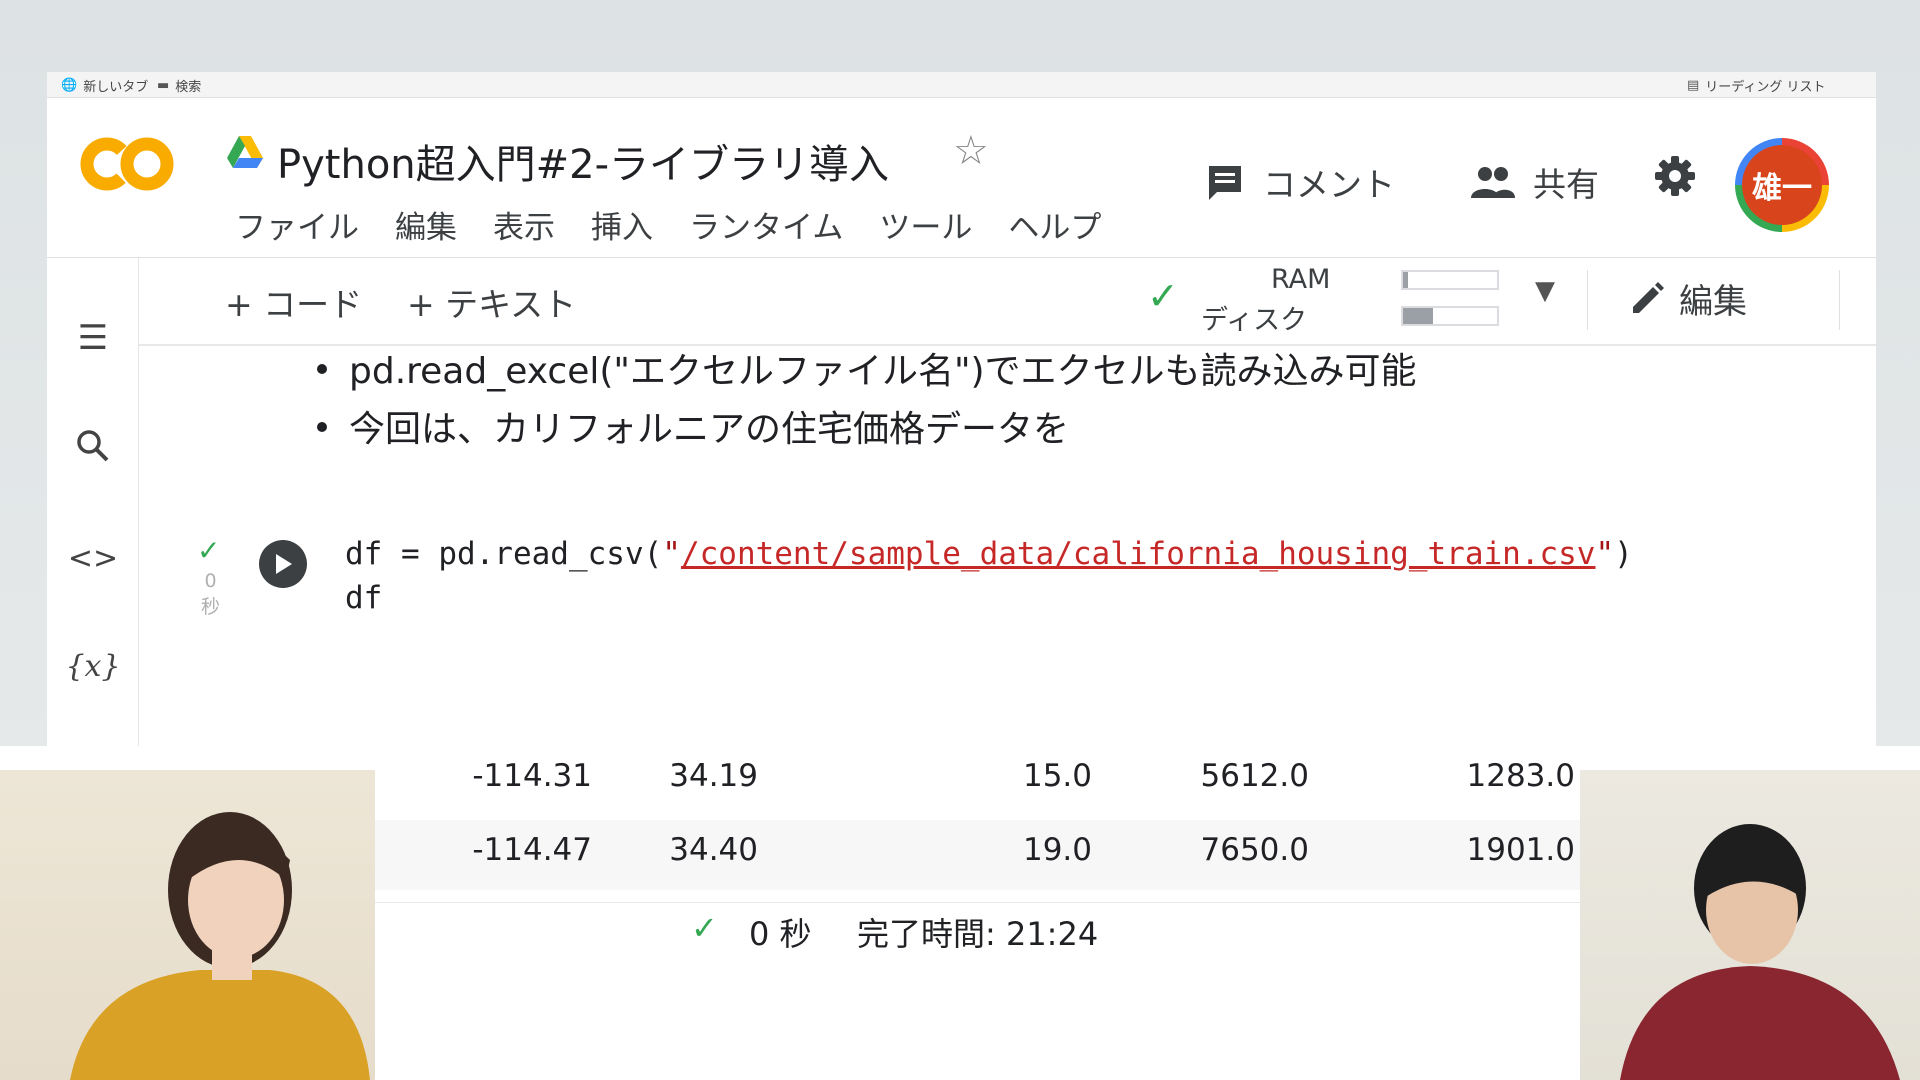 This screenshot has width=1920, height=1080. What do you see at coordinates (1566, 184) in the screenshot?
I see `share-label: 共有` at bounding box center [1566, 184].